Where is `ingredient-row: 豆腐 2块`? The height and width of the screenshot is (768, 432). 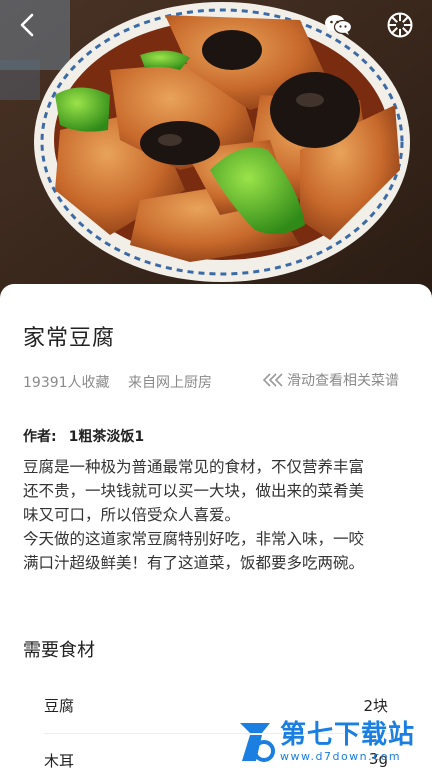
ingredient-row: 豆腐 2块 is located at coordinates (216, 705).